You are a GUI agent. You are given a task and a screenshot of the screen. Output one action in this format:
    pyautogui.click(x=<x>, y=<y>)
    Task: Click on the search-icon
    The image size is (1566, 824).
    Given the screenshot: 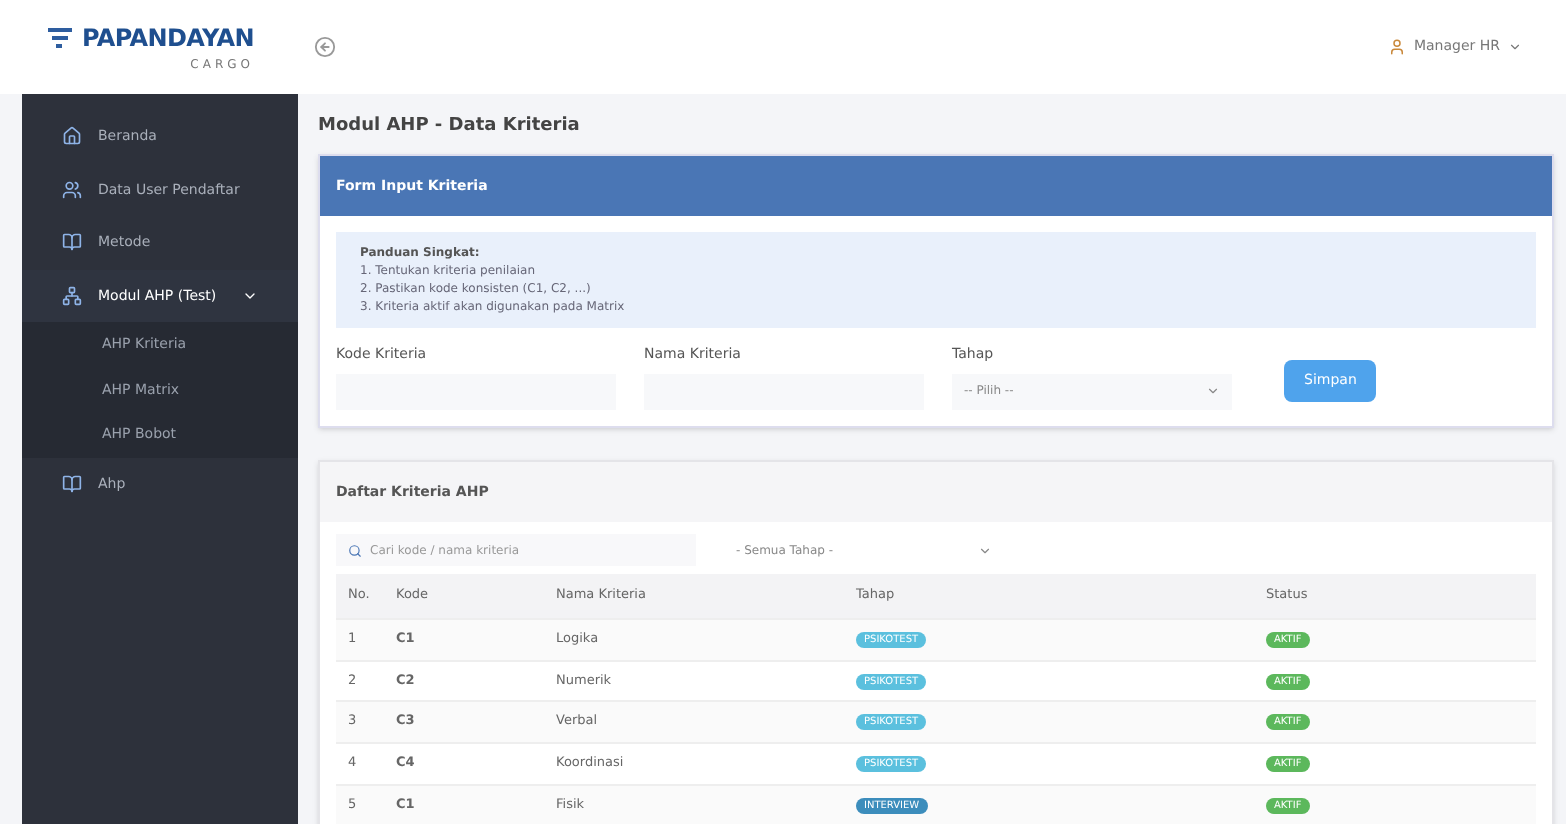 What is the action you would take?
    pyautogui.click(x=355, y=550)
    